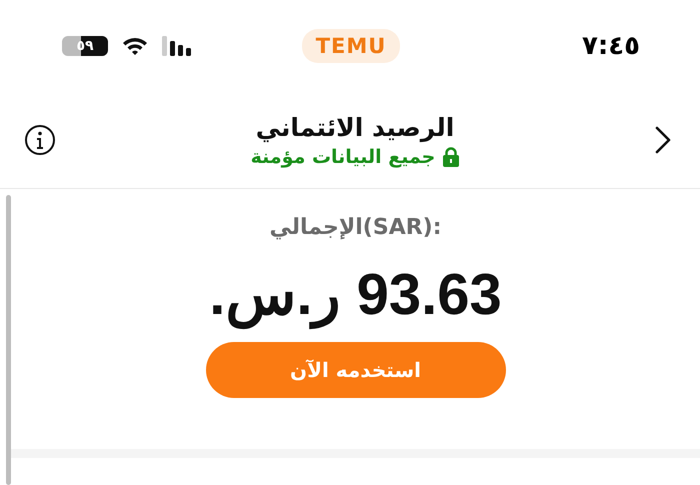 The height and width of the screenshot is (485, 700). Describe the element at coordinates (451, 156) in the screenshot. I see `lock-icon` at that location.